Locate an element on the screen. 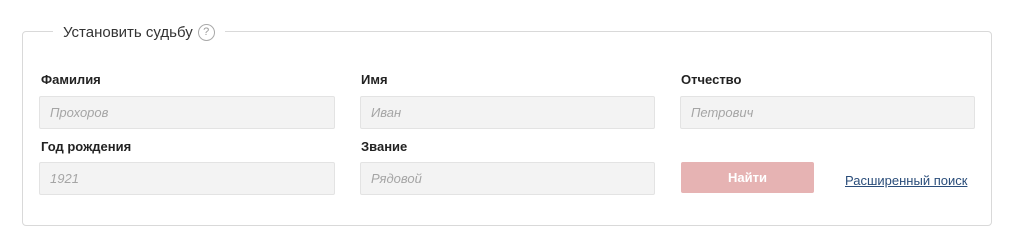  patronymic-input is located at coordinates (827, 112).